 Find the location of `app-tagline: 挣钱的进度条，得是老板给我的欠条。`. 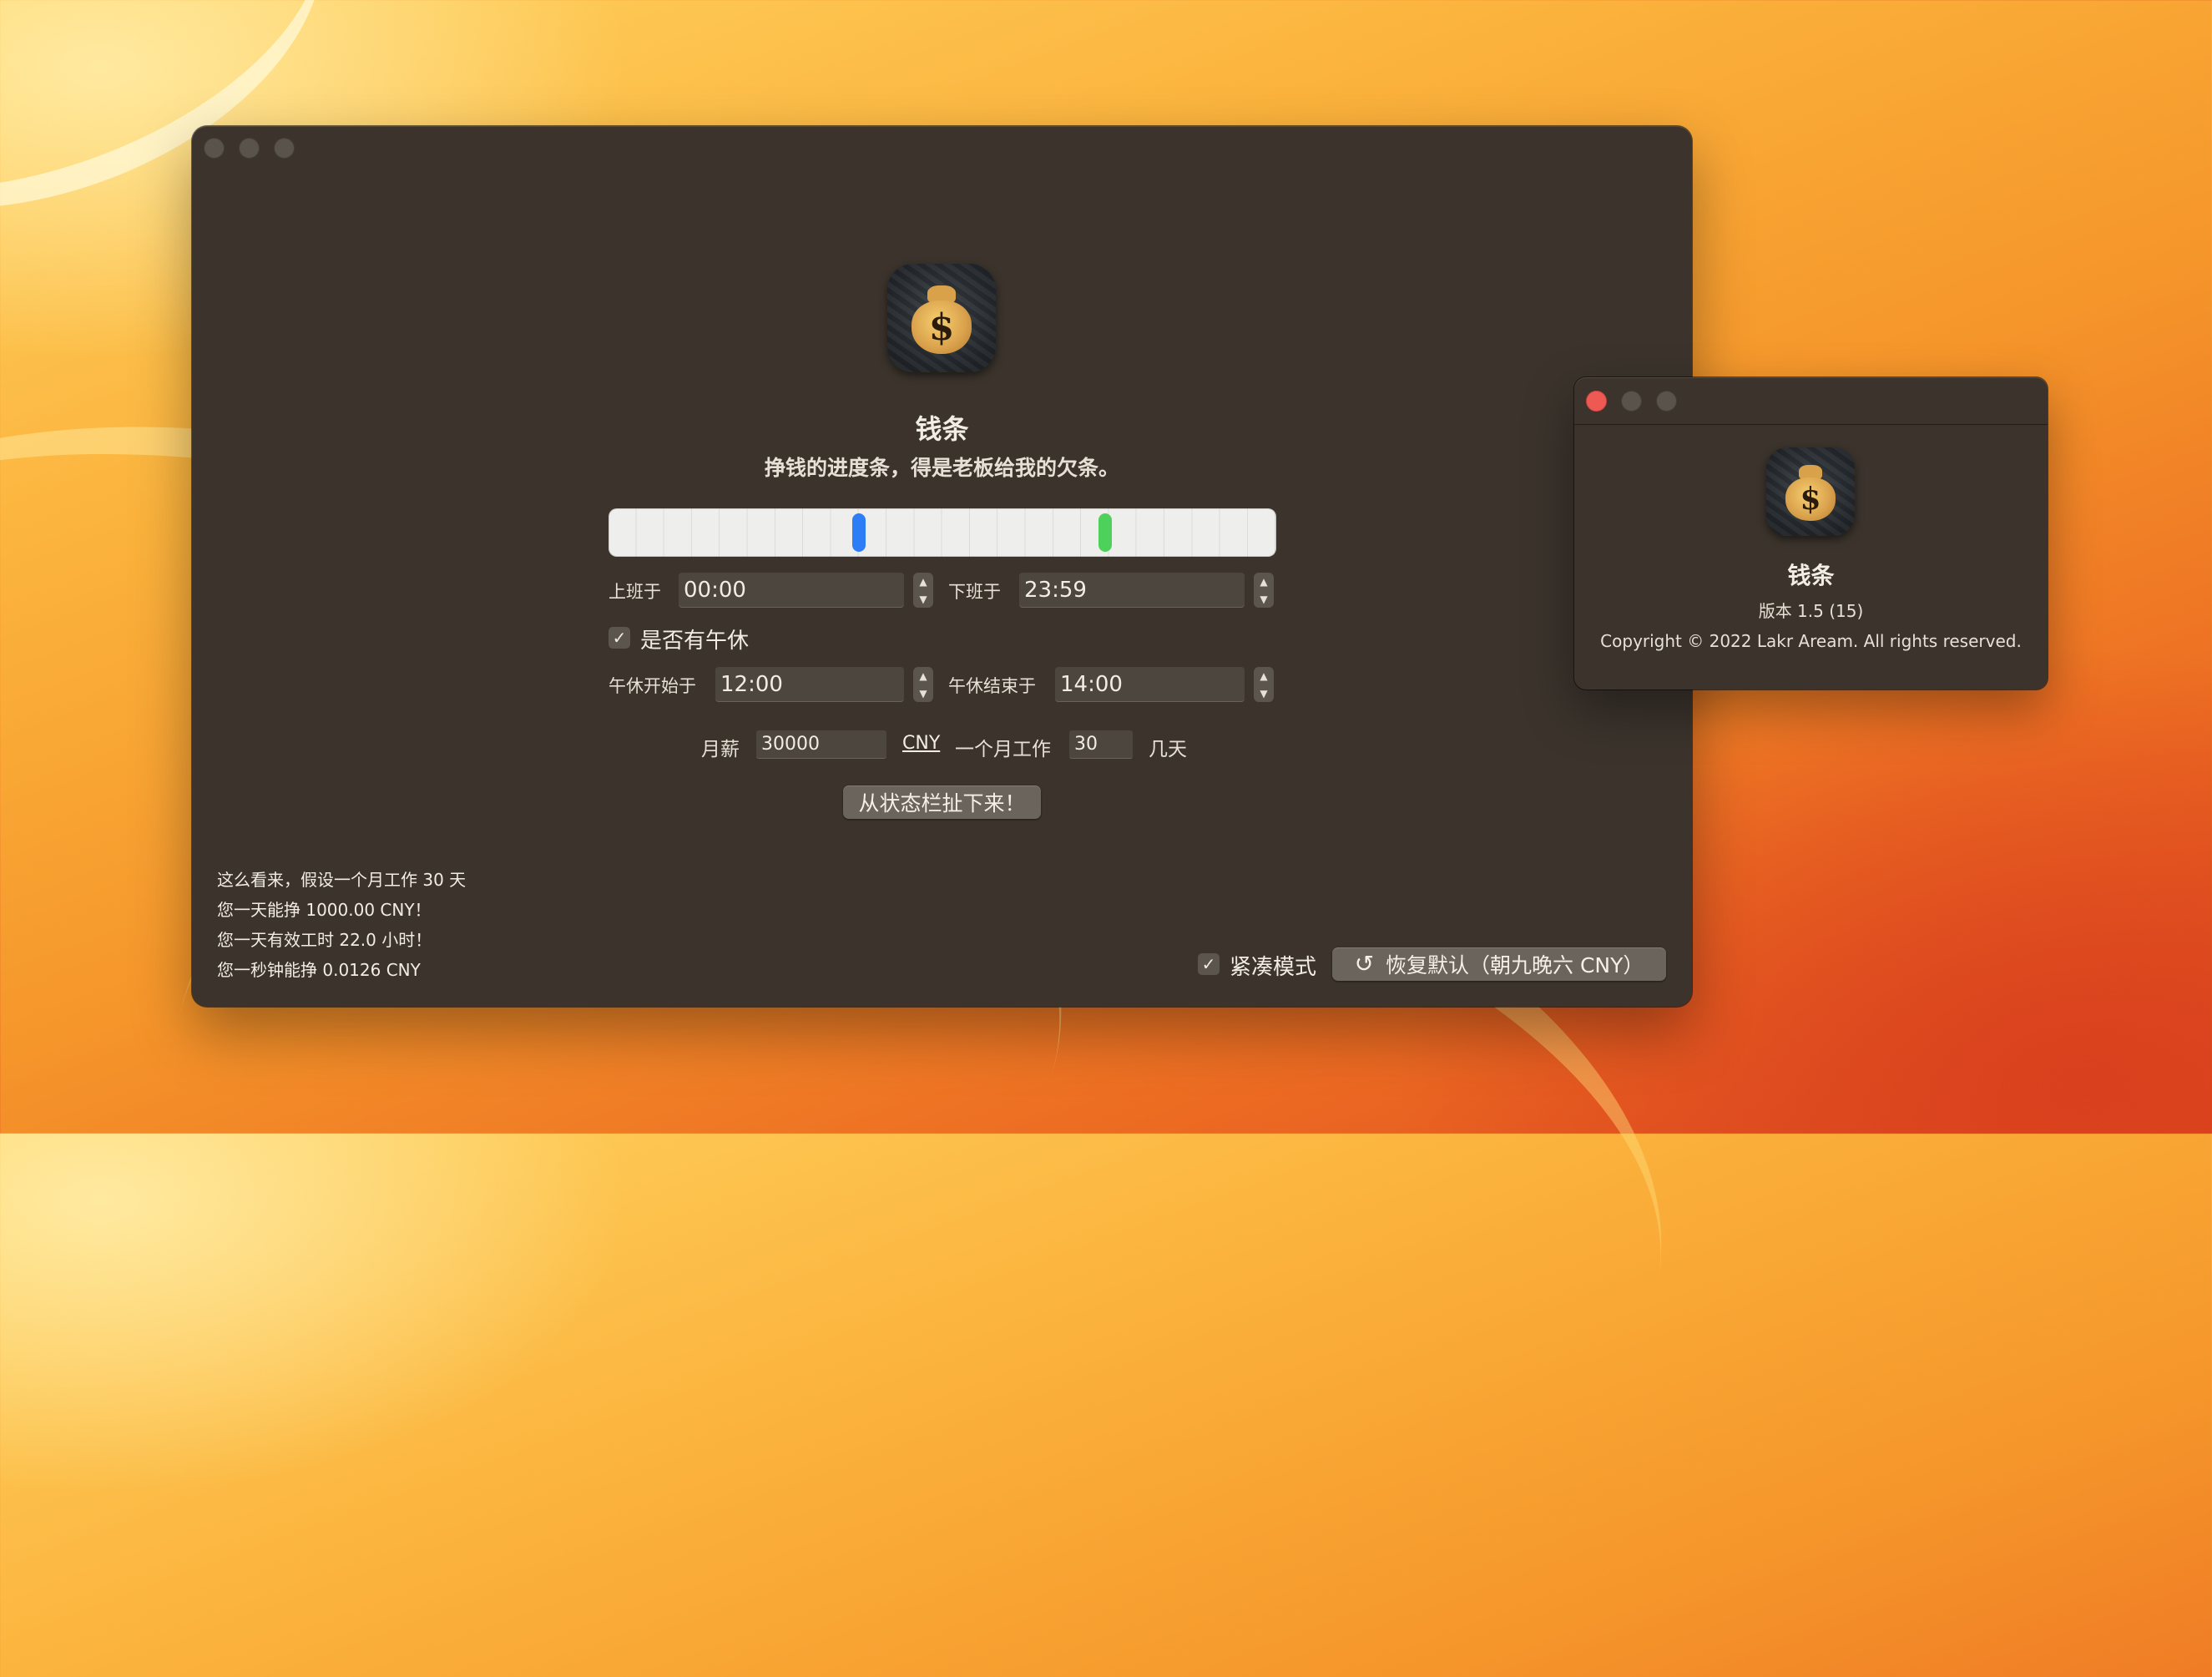

app-tagline: 挣钱的进度条，得是老板给我的欠条。 is located at coordinates (941, 468).